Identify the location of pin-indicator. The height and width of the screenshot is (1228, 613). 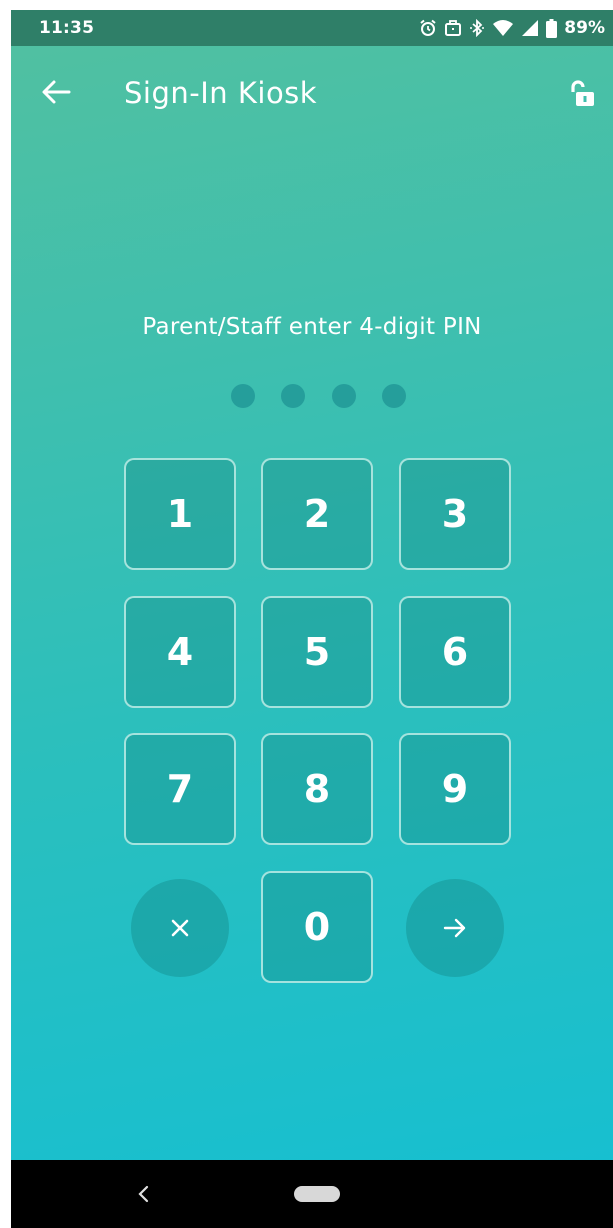
(318, 396).